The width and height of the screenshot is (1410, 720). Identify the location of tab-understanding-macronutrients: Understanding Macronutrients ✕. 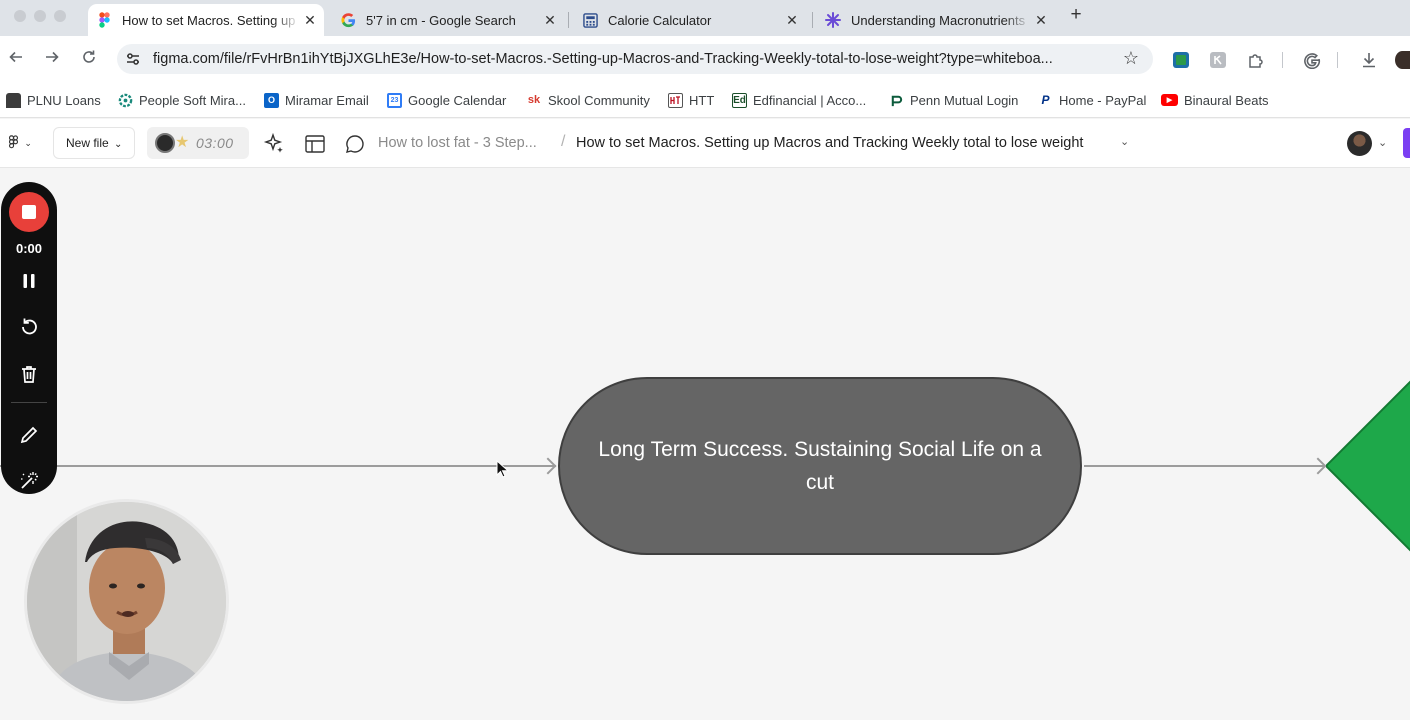
(936, 20).